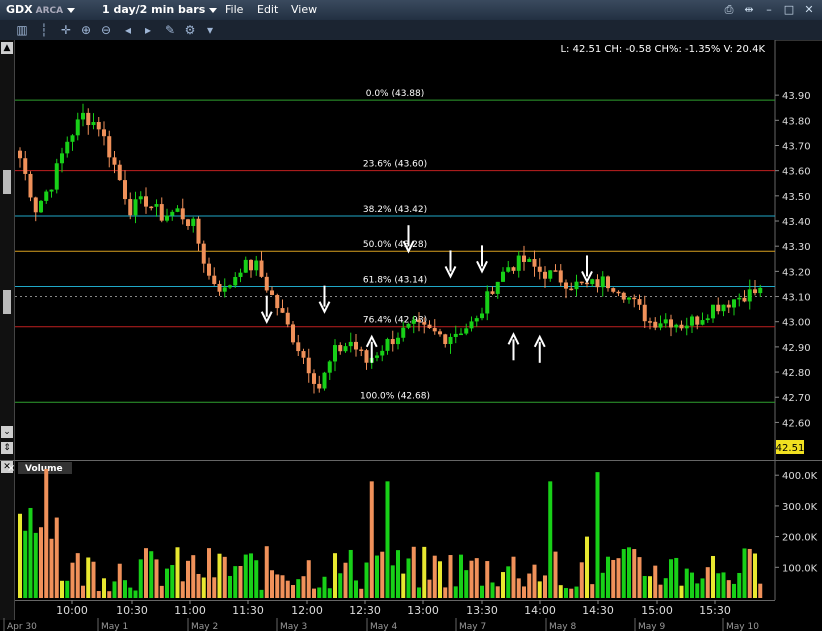 This screenshot has width=822, height=631. What do you see at coordinates (796, 272) in the screenshot?
I see `y-tick-label: 43.20` at bounding box center [796, 272].